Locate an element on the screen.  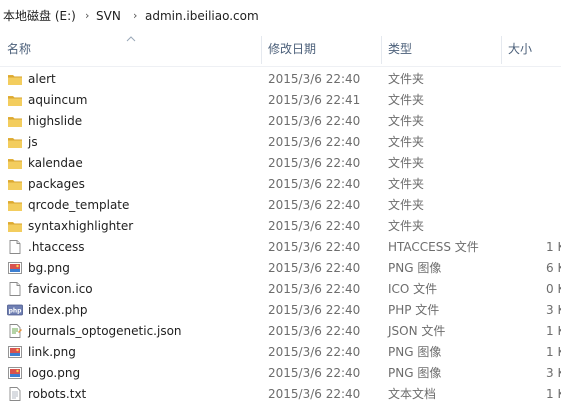
sort-ascending-icon is located at coordinates (131, 39).